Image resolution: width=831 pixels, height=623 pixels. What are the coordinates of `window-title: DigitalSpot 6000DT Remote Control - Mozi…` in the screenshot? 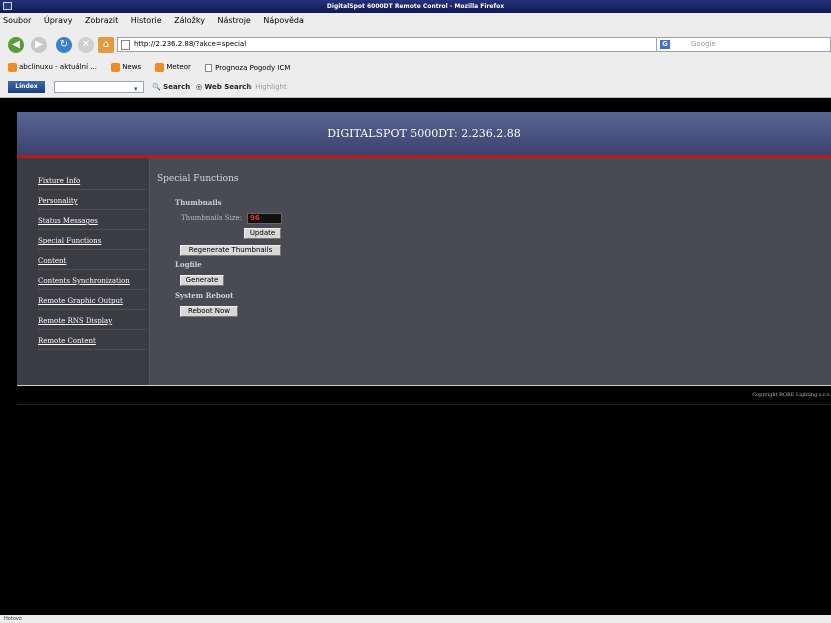 It's located at (415, 6).